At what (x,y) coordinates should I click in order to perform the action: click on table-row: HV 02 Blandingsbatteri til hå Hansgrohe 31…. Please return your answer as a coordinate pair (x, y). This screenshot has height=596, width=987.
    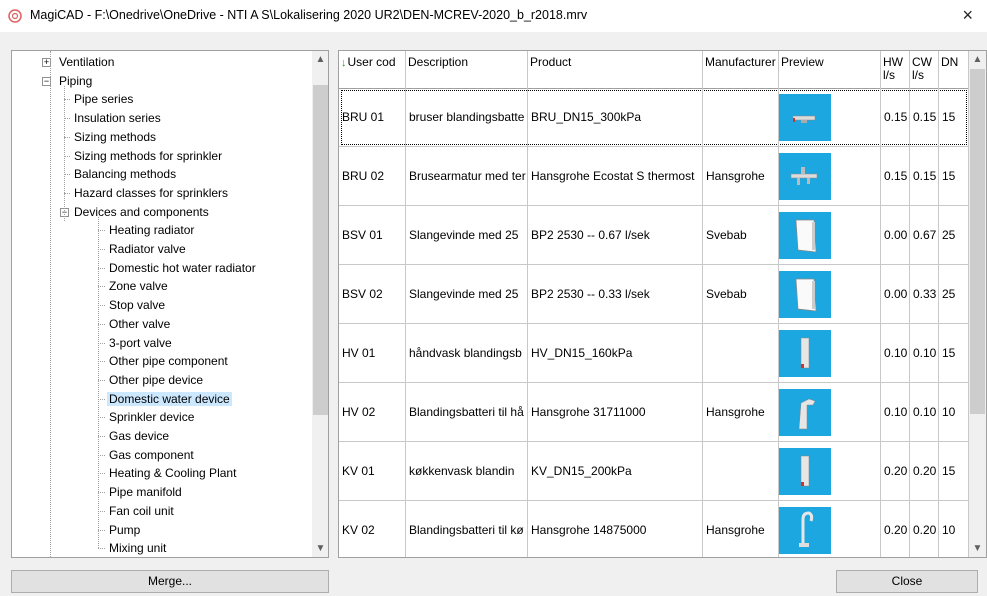
    Looking at the image, I should click on (654, 412).